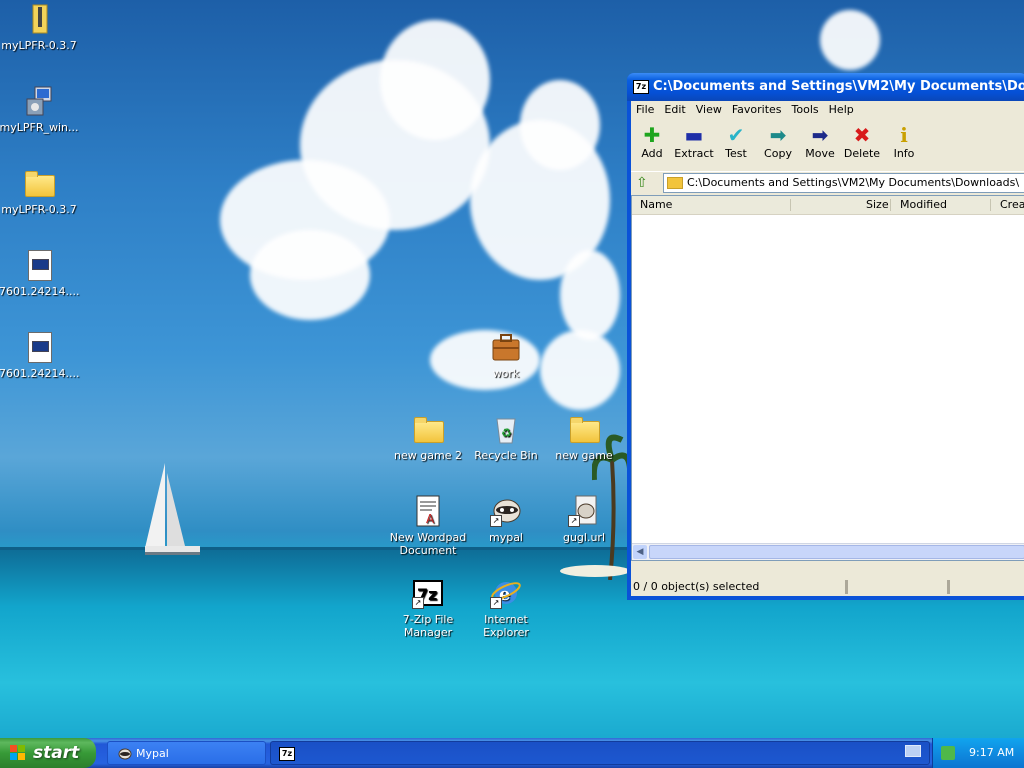 This screenshot has height=768, width=1024. I want to click on desktop-icon-label: mypal, so click(505, 537).